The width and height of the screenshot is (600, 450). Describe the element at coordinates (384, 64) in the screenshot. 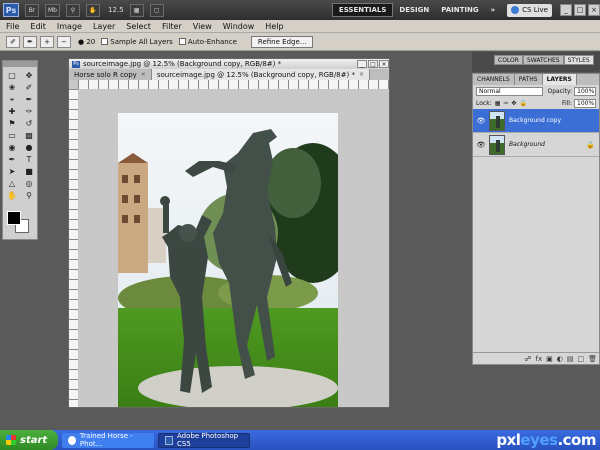

I see `document-close-button: ×` at that location.